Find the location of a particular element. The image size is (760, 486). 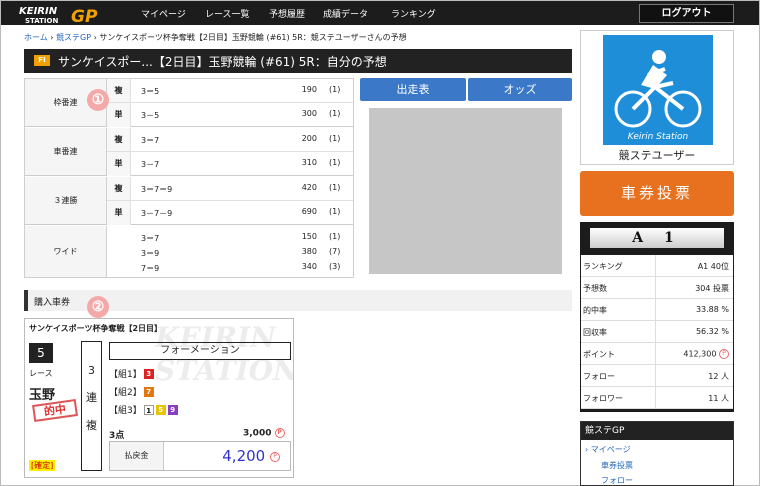

user-name: 競ステユーザー is located at coordinates (657, 155).